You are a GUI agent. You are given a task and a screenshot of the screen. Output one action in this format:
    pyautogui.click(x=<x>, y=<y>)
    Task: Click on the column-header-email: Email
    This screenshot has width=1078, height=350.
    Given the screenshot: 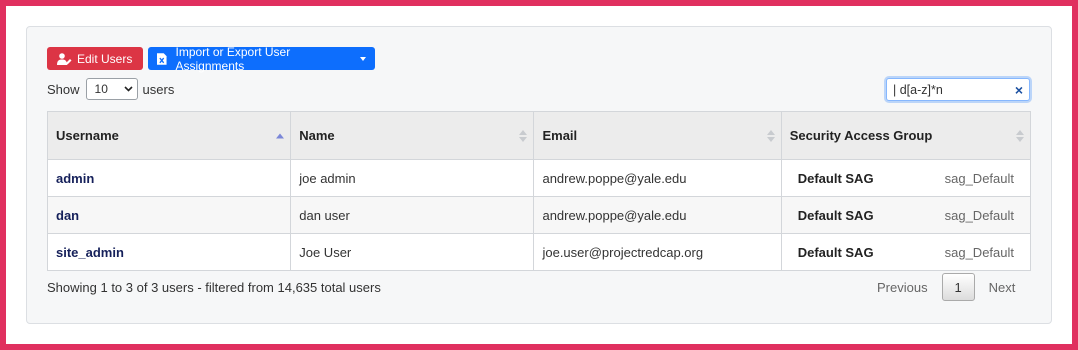 What is the action you would take?
    pyautogui.click(x=657, y=135)
    